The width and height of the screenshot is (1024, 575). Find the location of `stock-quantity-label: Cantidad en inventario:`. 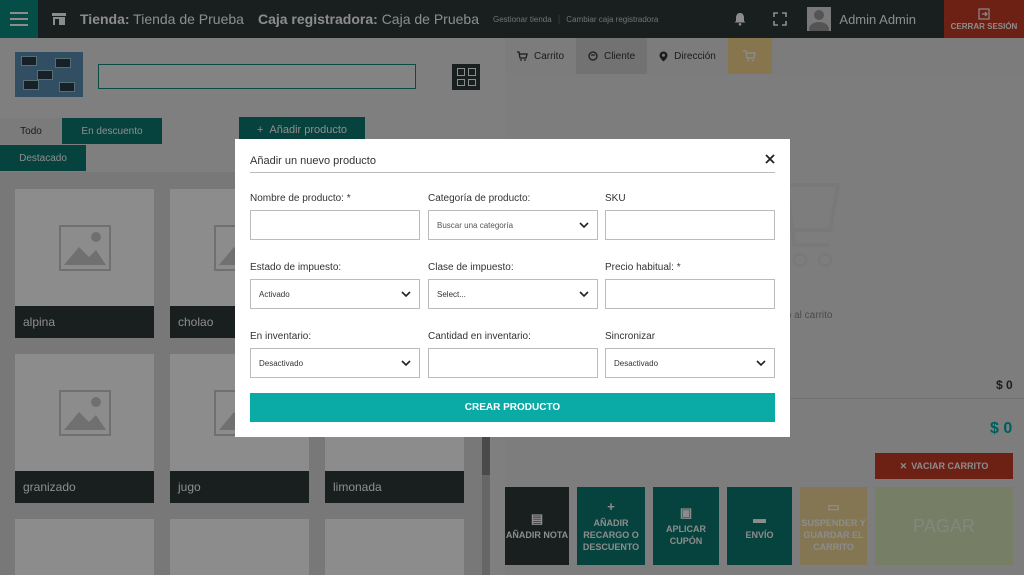

stock-quantity-label: Cantidad en inventario: is located at coordinates (479, 336).